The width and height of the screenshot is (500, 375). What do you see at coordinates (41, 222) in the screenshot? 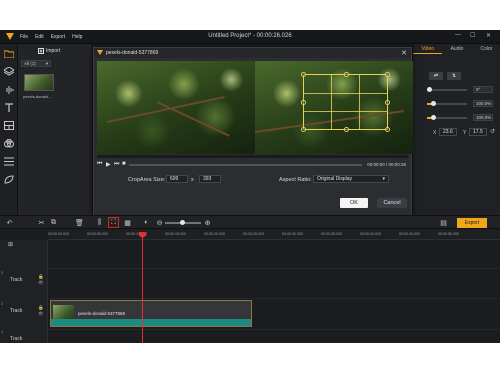
I see `cut-icon: ✂` at bounding box center [41, 222].